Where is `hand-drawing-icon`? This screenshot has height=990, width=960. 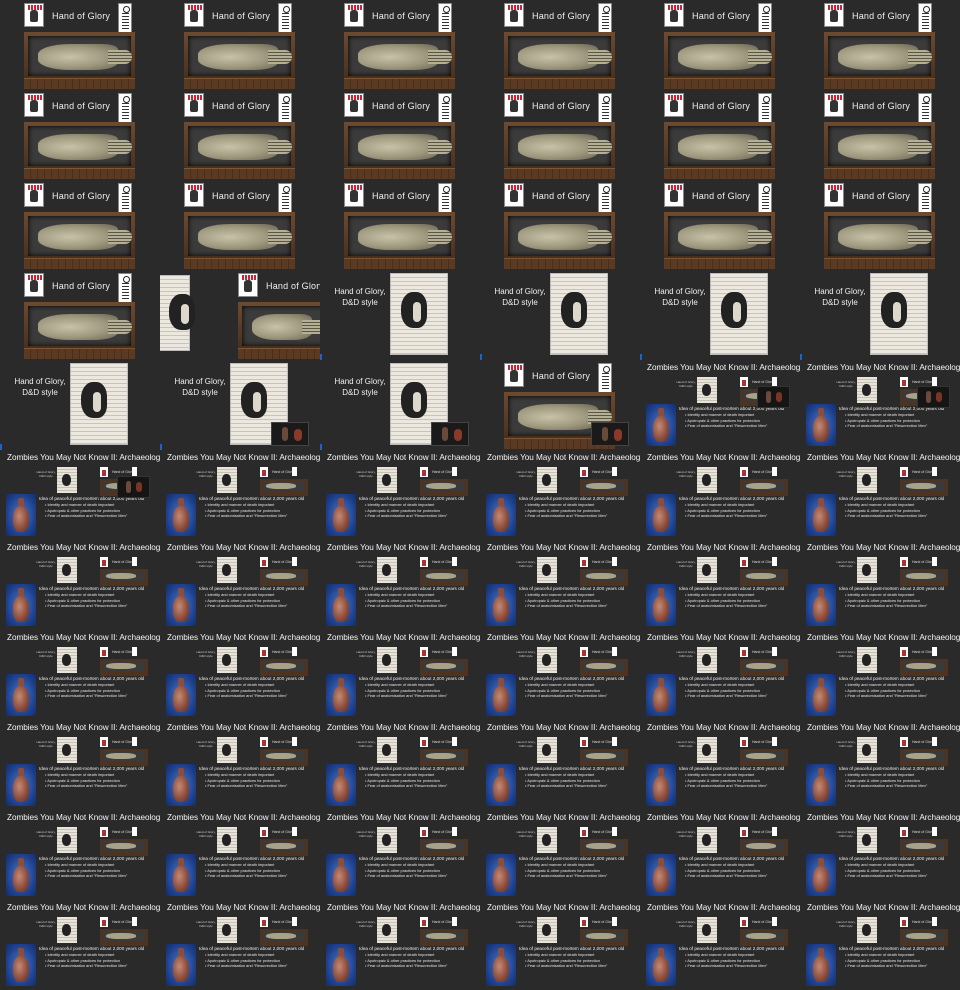 hand-drawing-icon is located at coordinates (514, 15).